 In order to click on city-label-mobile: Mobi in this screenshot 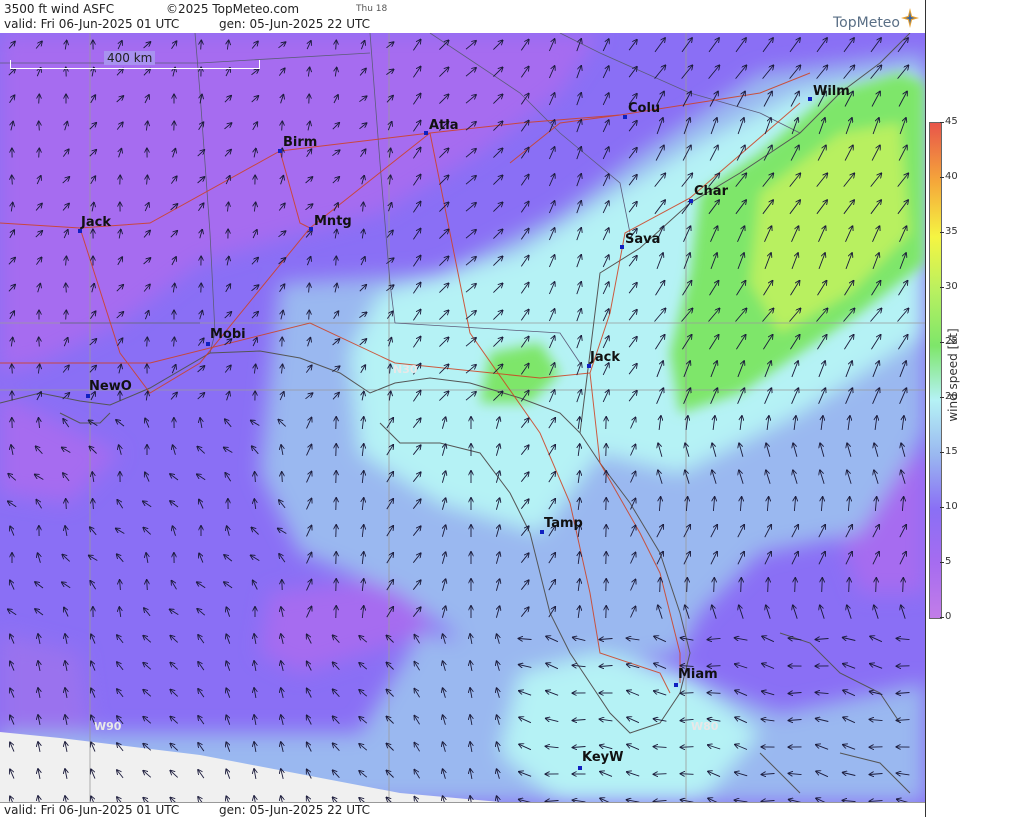, I will do `click(228, 334)`.